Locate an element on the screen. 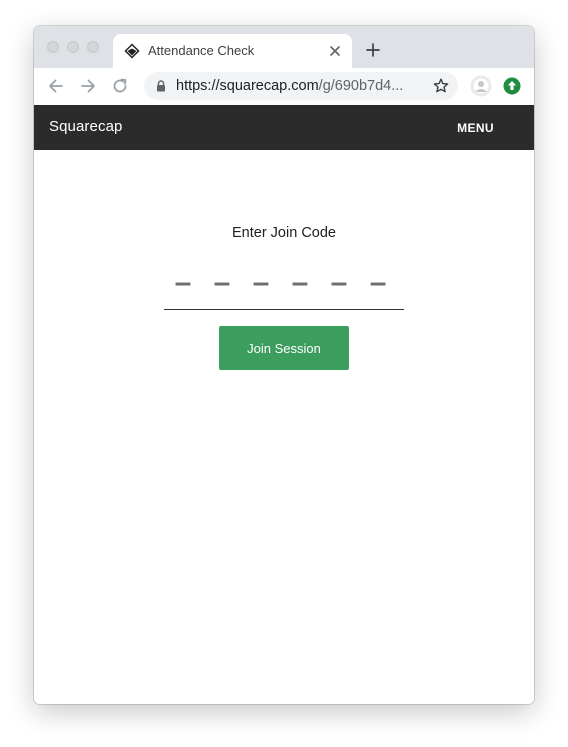 The width and height of the screenshot is (568, 747). tab-title: Attendance Check is located at coordinates (201, 50).